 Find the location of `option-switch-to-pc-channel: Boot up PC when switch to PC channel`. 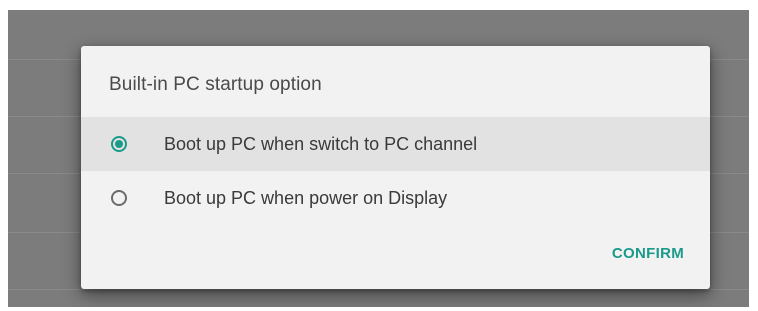

option-switch-to-pc-channel: Boot up PC when switch to PC channel is located at coordinates (395, 144).